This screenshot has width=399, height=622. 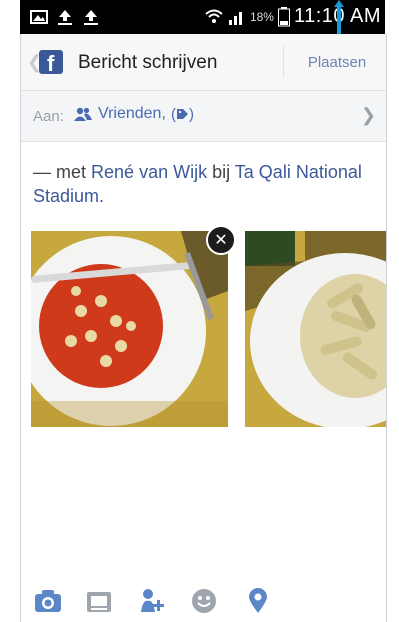 I want to click on divider, so click(x=283, y=62).